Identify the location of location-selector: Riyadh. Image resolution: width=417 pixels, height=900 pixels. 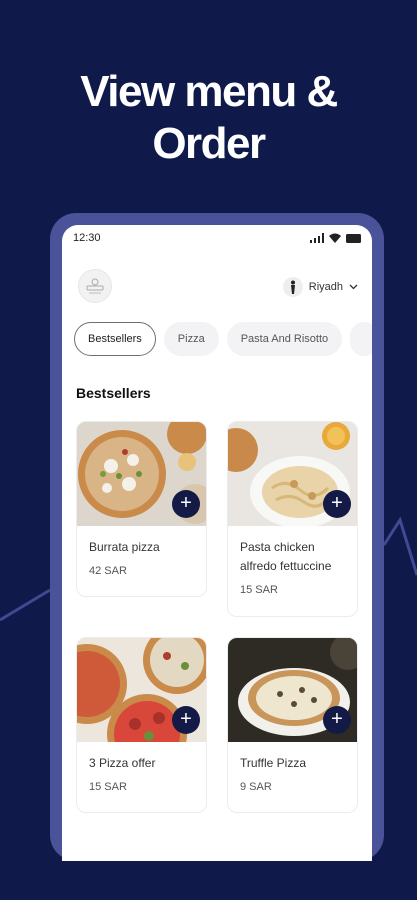
(320, 287).